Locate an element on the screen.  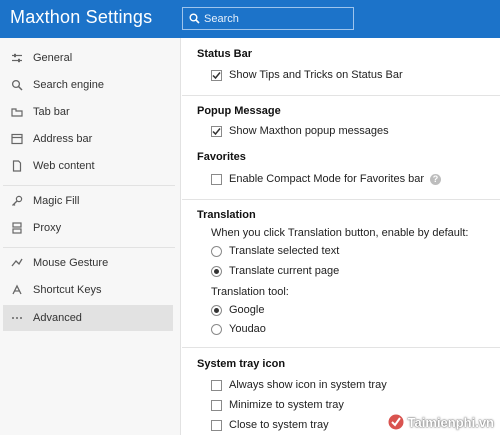
title-bar: Maxthon Settings is located at coordinates (250, 19).